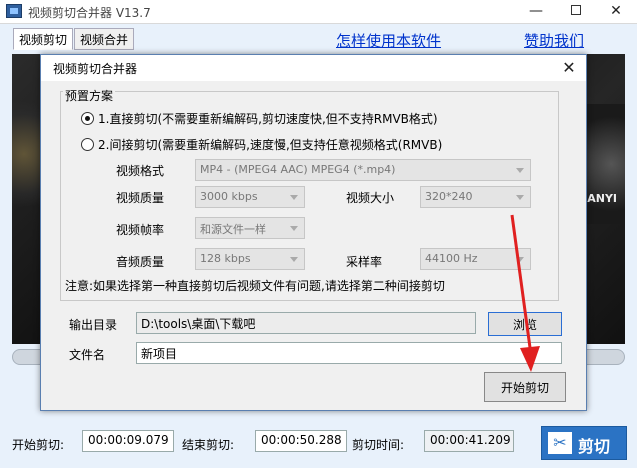  Describe the element at coordinates (594, 446) in the screenshot. I see `cut-button-label: 剪切` at that location.